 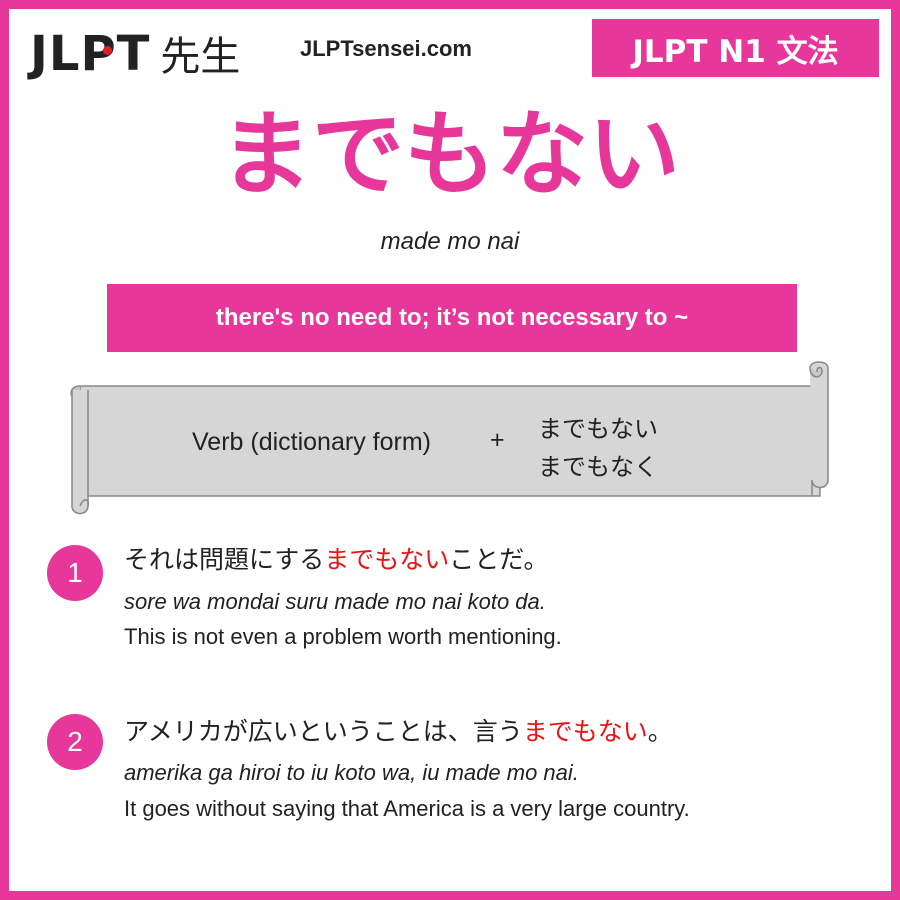 I want to click on jp-text: ことだ。, so click(x=499, y=559).